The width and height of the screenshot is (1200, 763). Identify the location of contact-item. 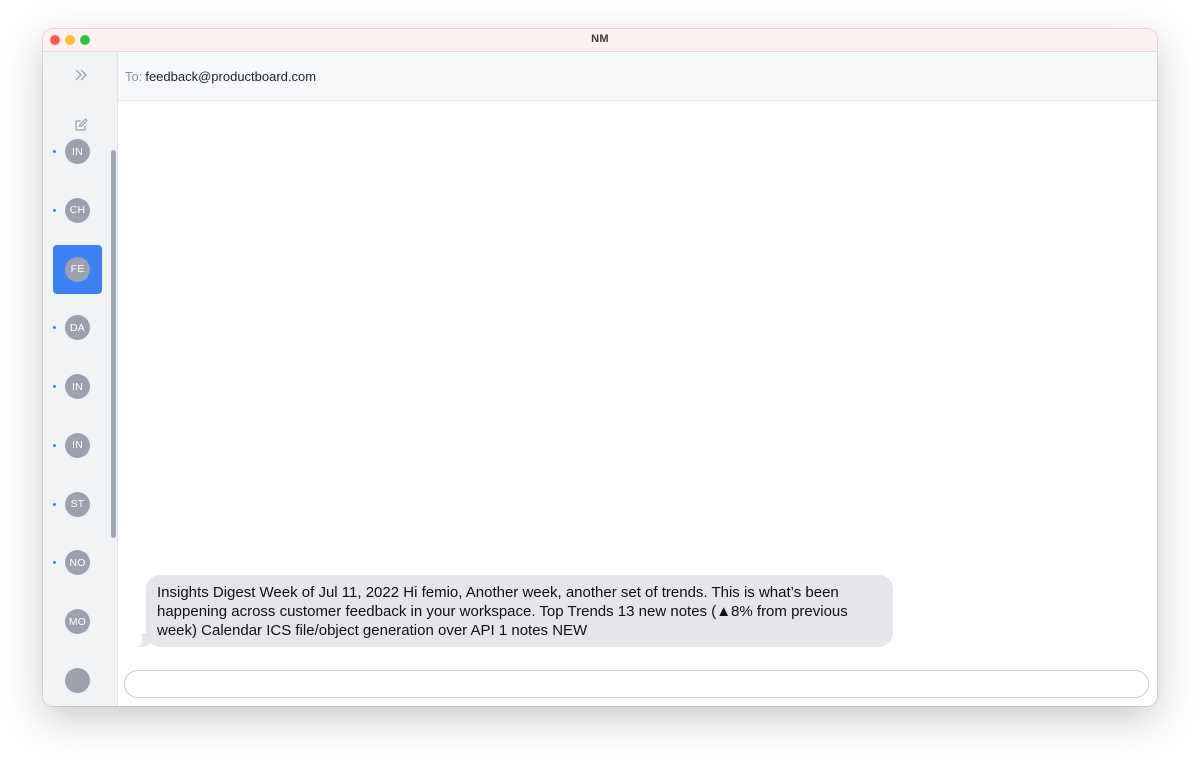
(77, 680).